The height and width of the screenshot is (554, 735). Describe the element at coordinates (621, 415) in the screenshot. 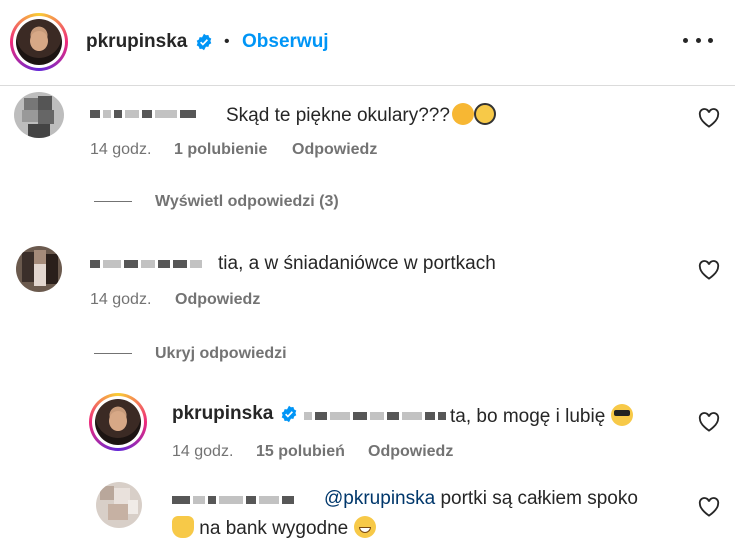

I see `sunglasses-face-emoji` at that location.